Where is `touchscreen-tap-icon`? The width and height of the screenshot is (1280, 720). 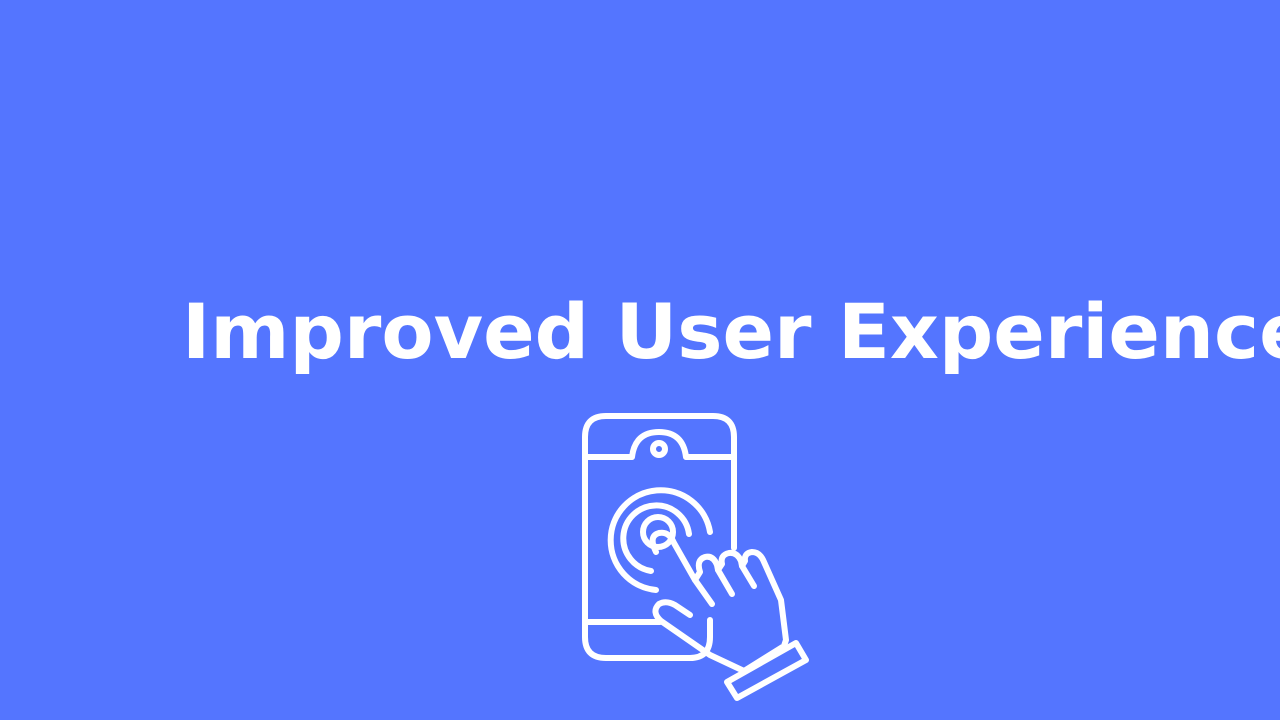
touchscreen-tap-icon is located at coordinates (695, 557).